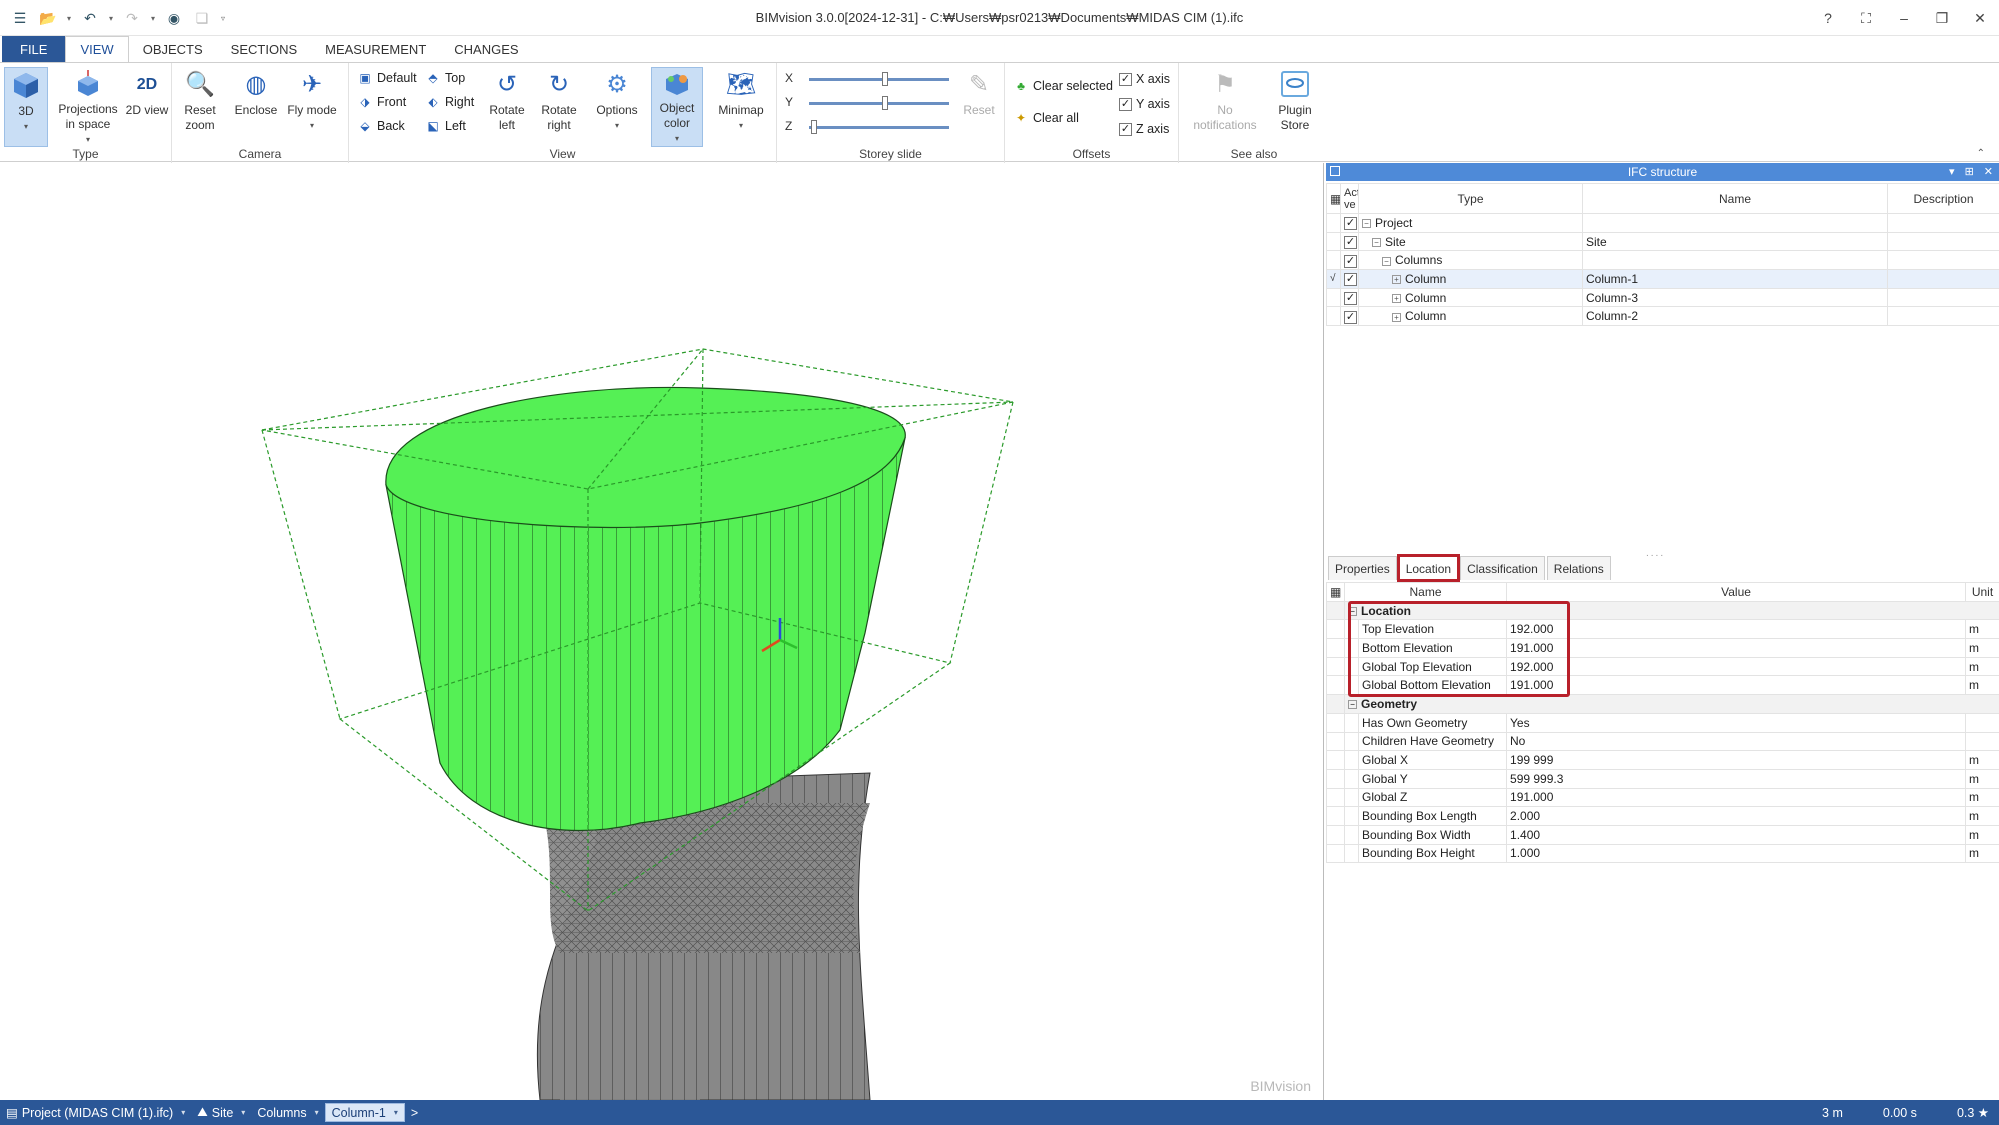 This screenshot has height=1125, width=1999. I want to click on rotate-left-button: ↺ Rotate left, so click(507, 107).